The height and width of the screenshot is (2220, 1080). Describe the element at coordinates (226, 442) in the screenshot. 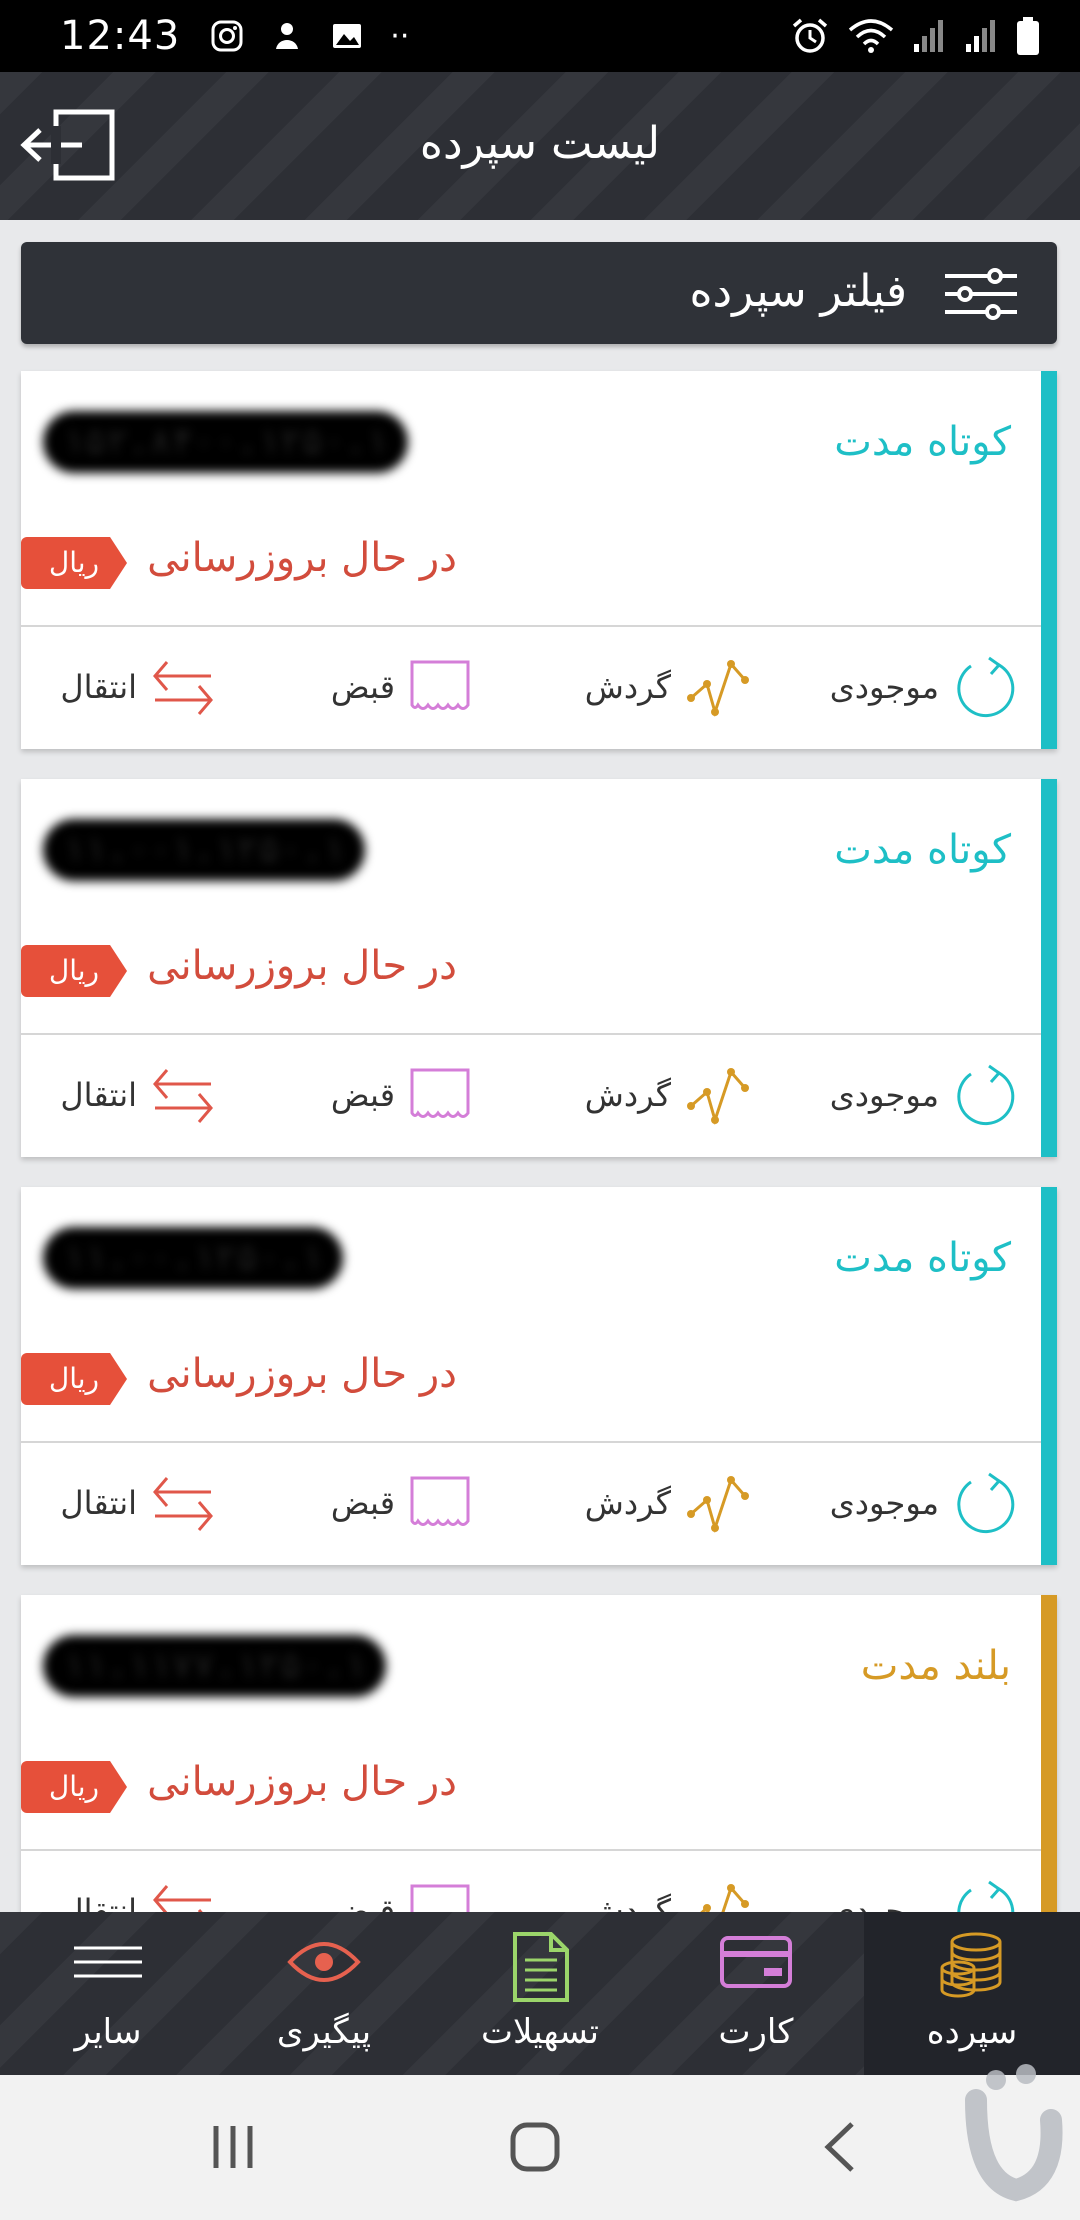

I see `deposit-number: ۱۵۲.۸۴۰۰.۱۲۵۰.۱` at that location.